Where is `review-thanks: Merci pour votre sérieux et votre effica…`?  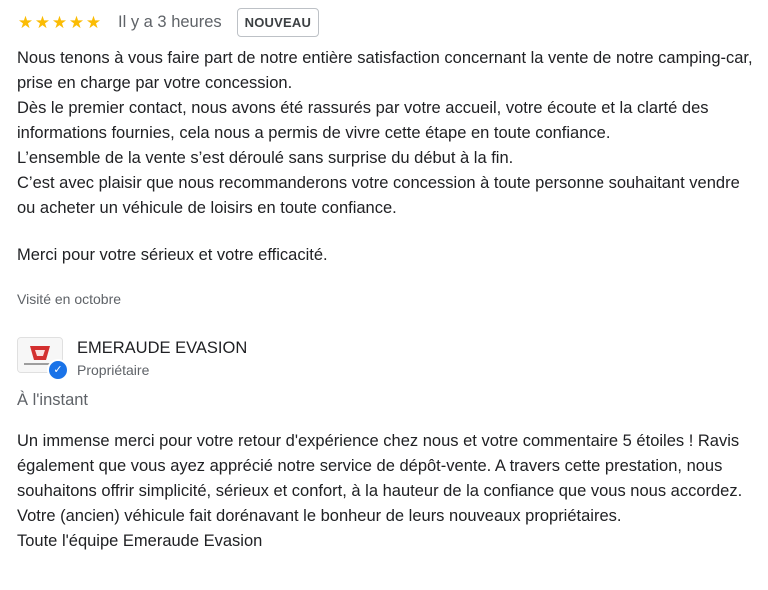
review-thanks: Merci pour votre sérieux et votre effica… is located at coordinates (172, 255).